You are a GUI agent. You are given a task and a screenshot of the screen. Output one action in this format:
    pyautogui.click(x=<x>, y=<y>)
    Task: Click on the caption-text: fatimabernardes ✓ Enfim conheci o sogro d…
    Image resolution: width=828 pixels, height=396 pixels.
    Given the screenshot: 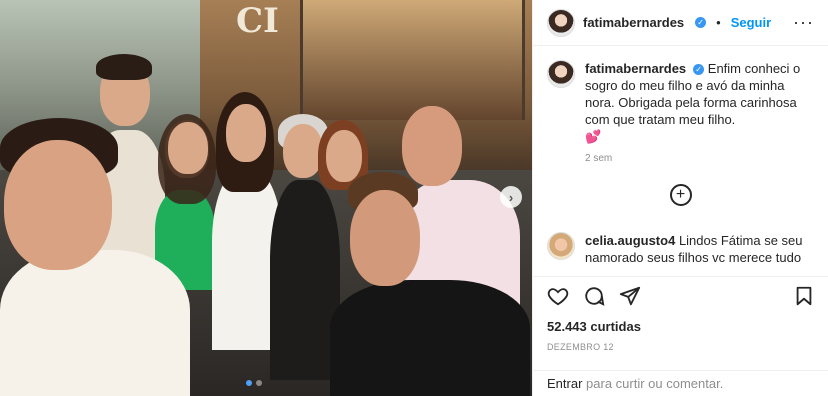 What is the action you would take?
    pyautogui.click(x=699, y=102)
    